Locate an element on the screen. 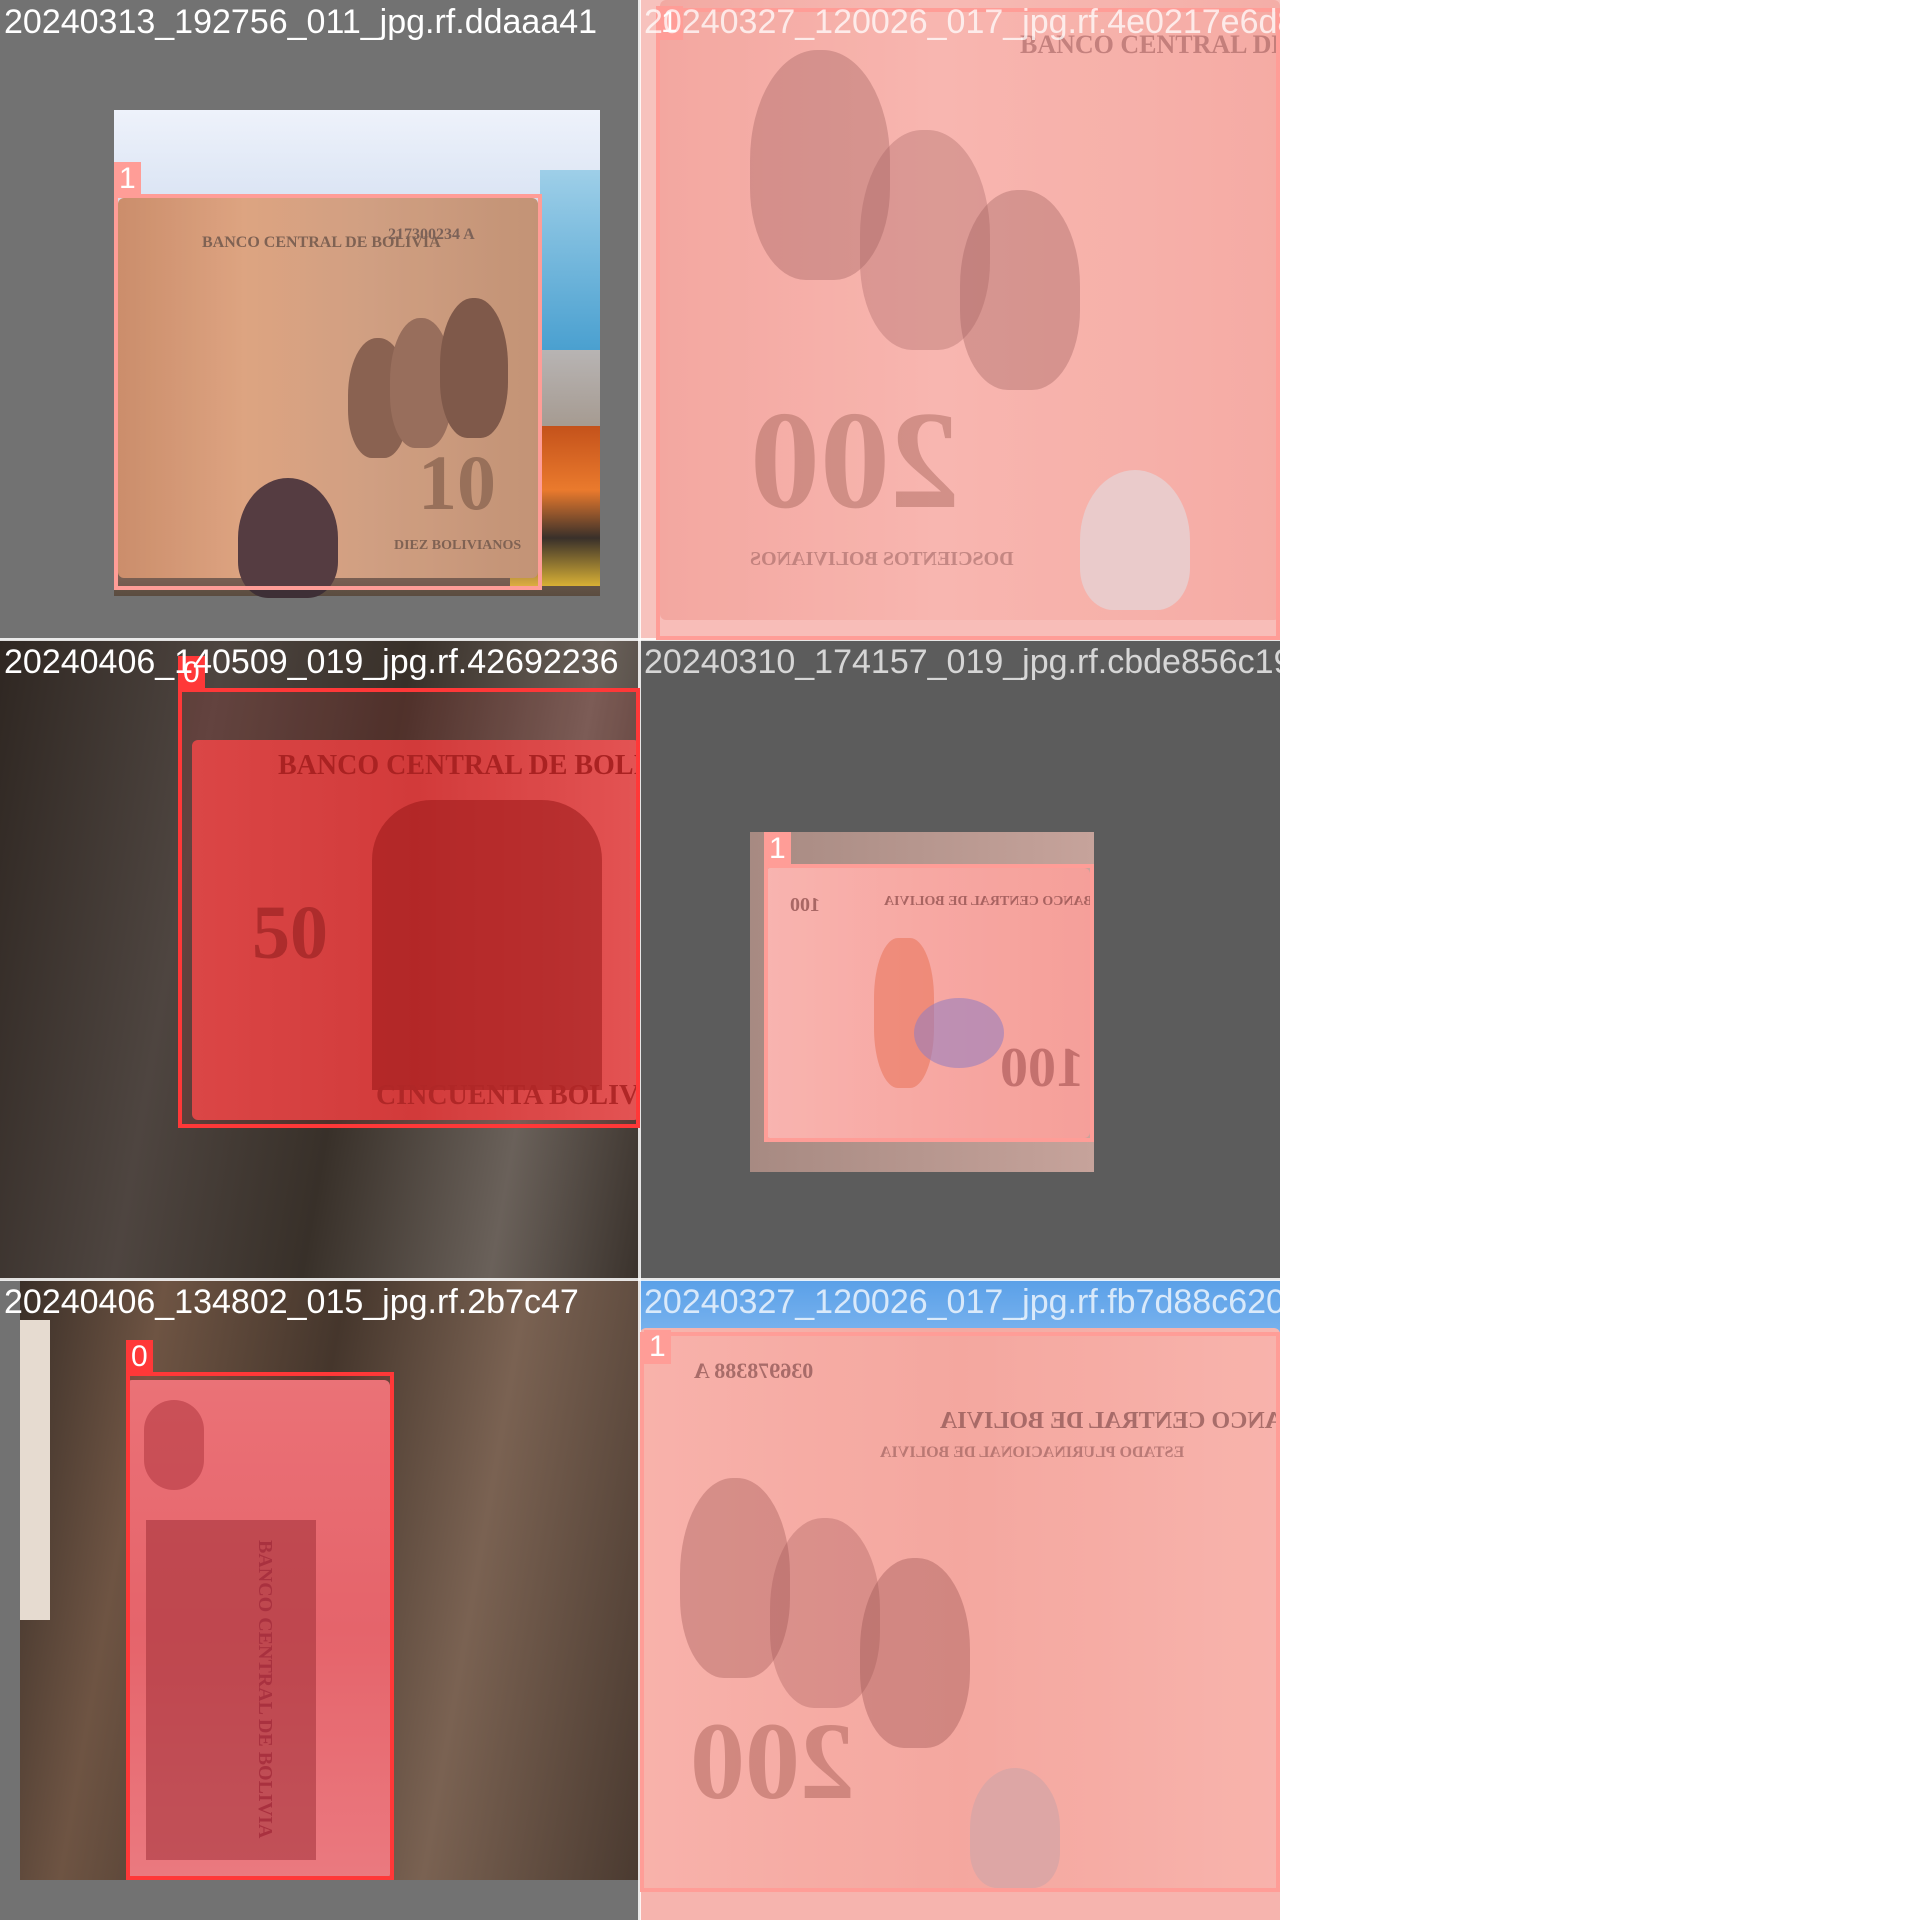 The image size is (1920, 1920). mosaic-tile: BANCO CENTRAL DE BOLIVIA 100 100 1 is located at coordinates (960, 960).